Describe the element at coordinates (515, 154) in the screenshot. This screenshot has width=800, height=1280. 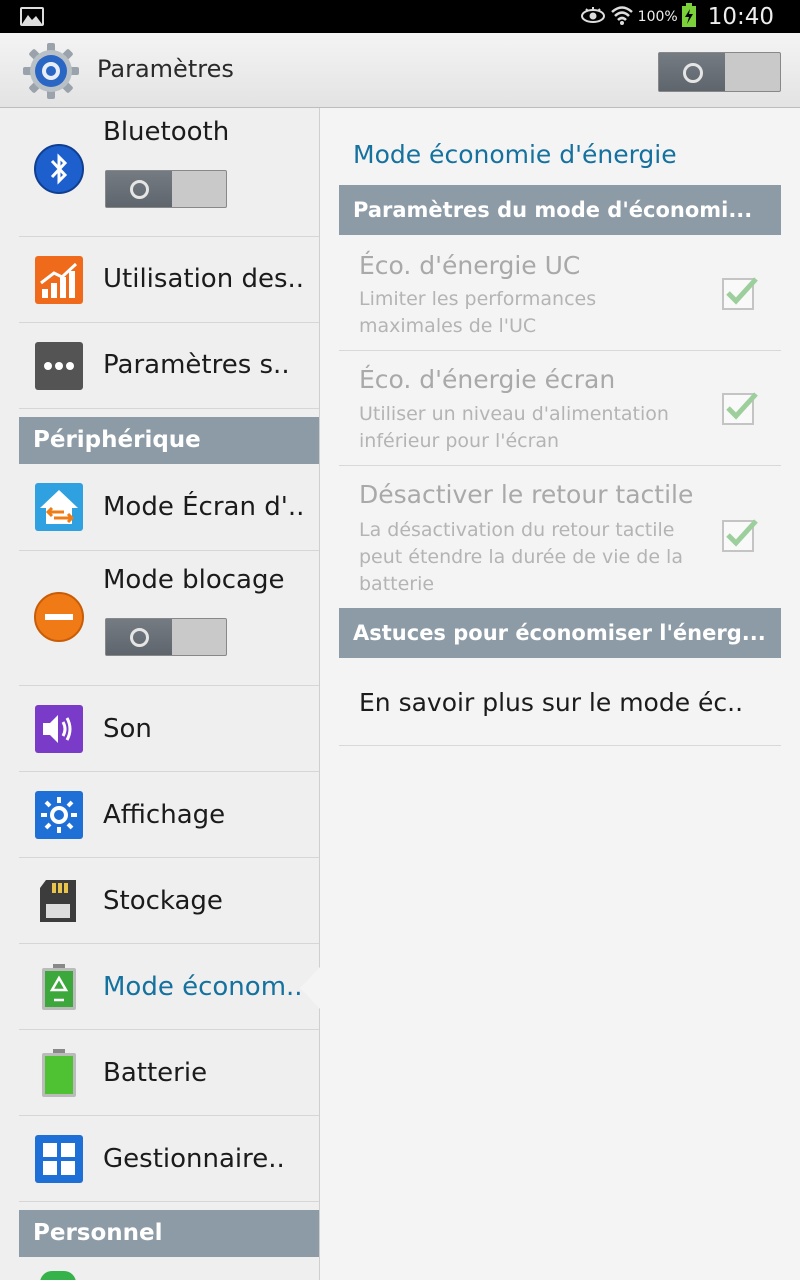
I see `detail-title: Mode économie d'énergie` at that location.